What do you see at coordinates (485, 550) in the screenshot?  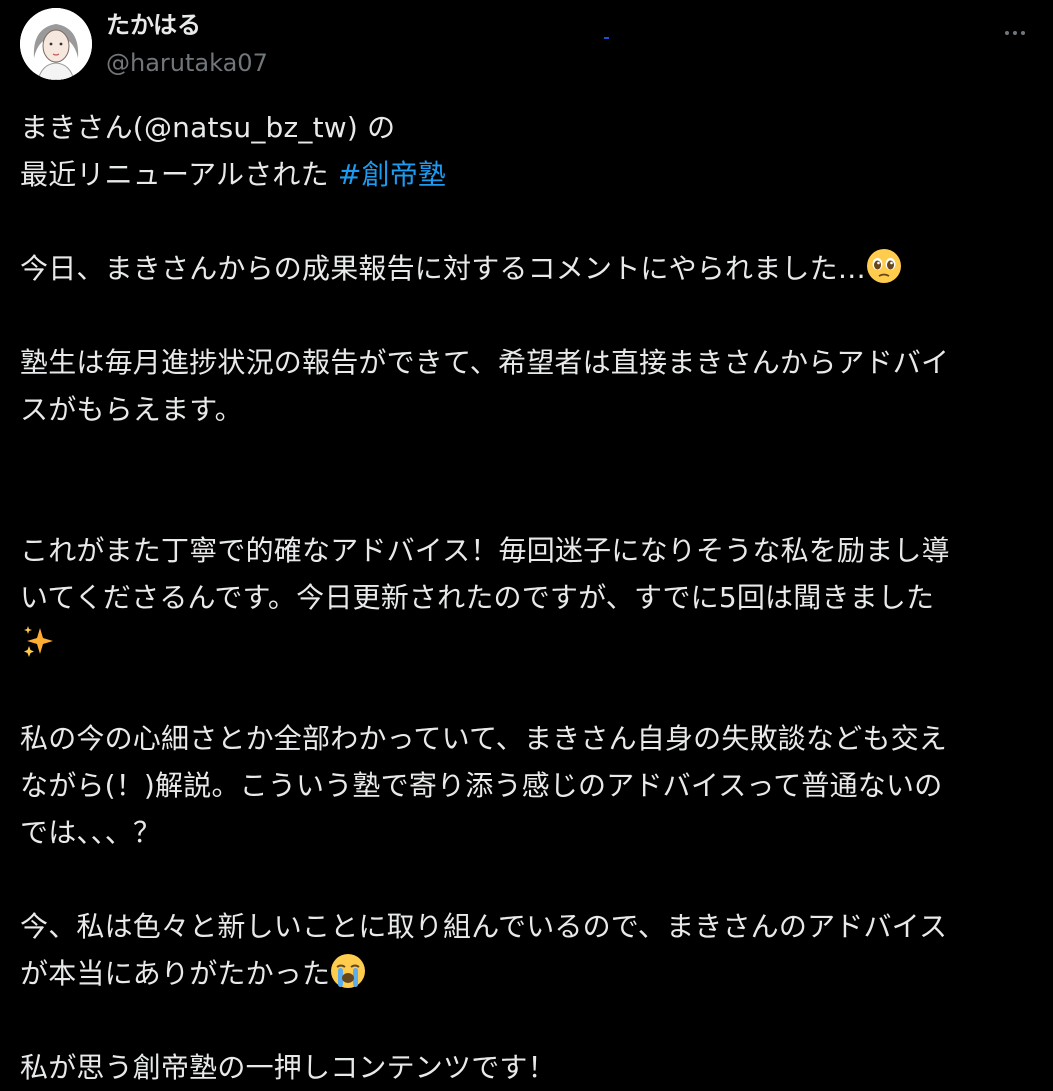 I see `text-line: これがまた丁寧で的確なアドバイス！毎回迷子になりそうな私を励まし導` at bounding box center [485, 550].